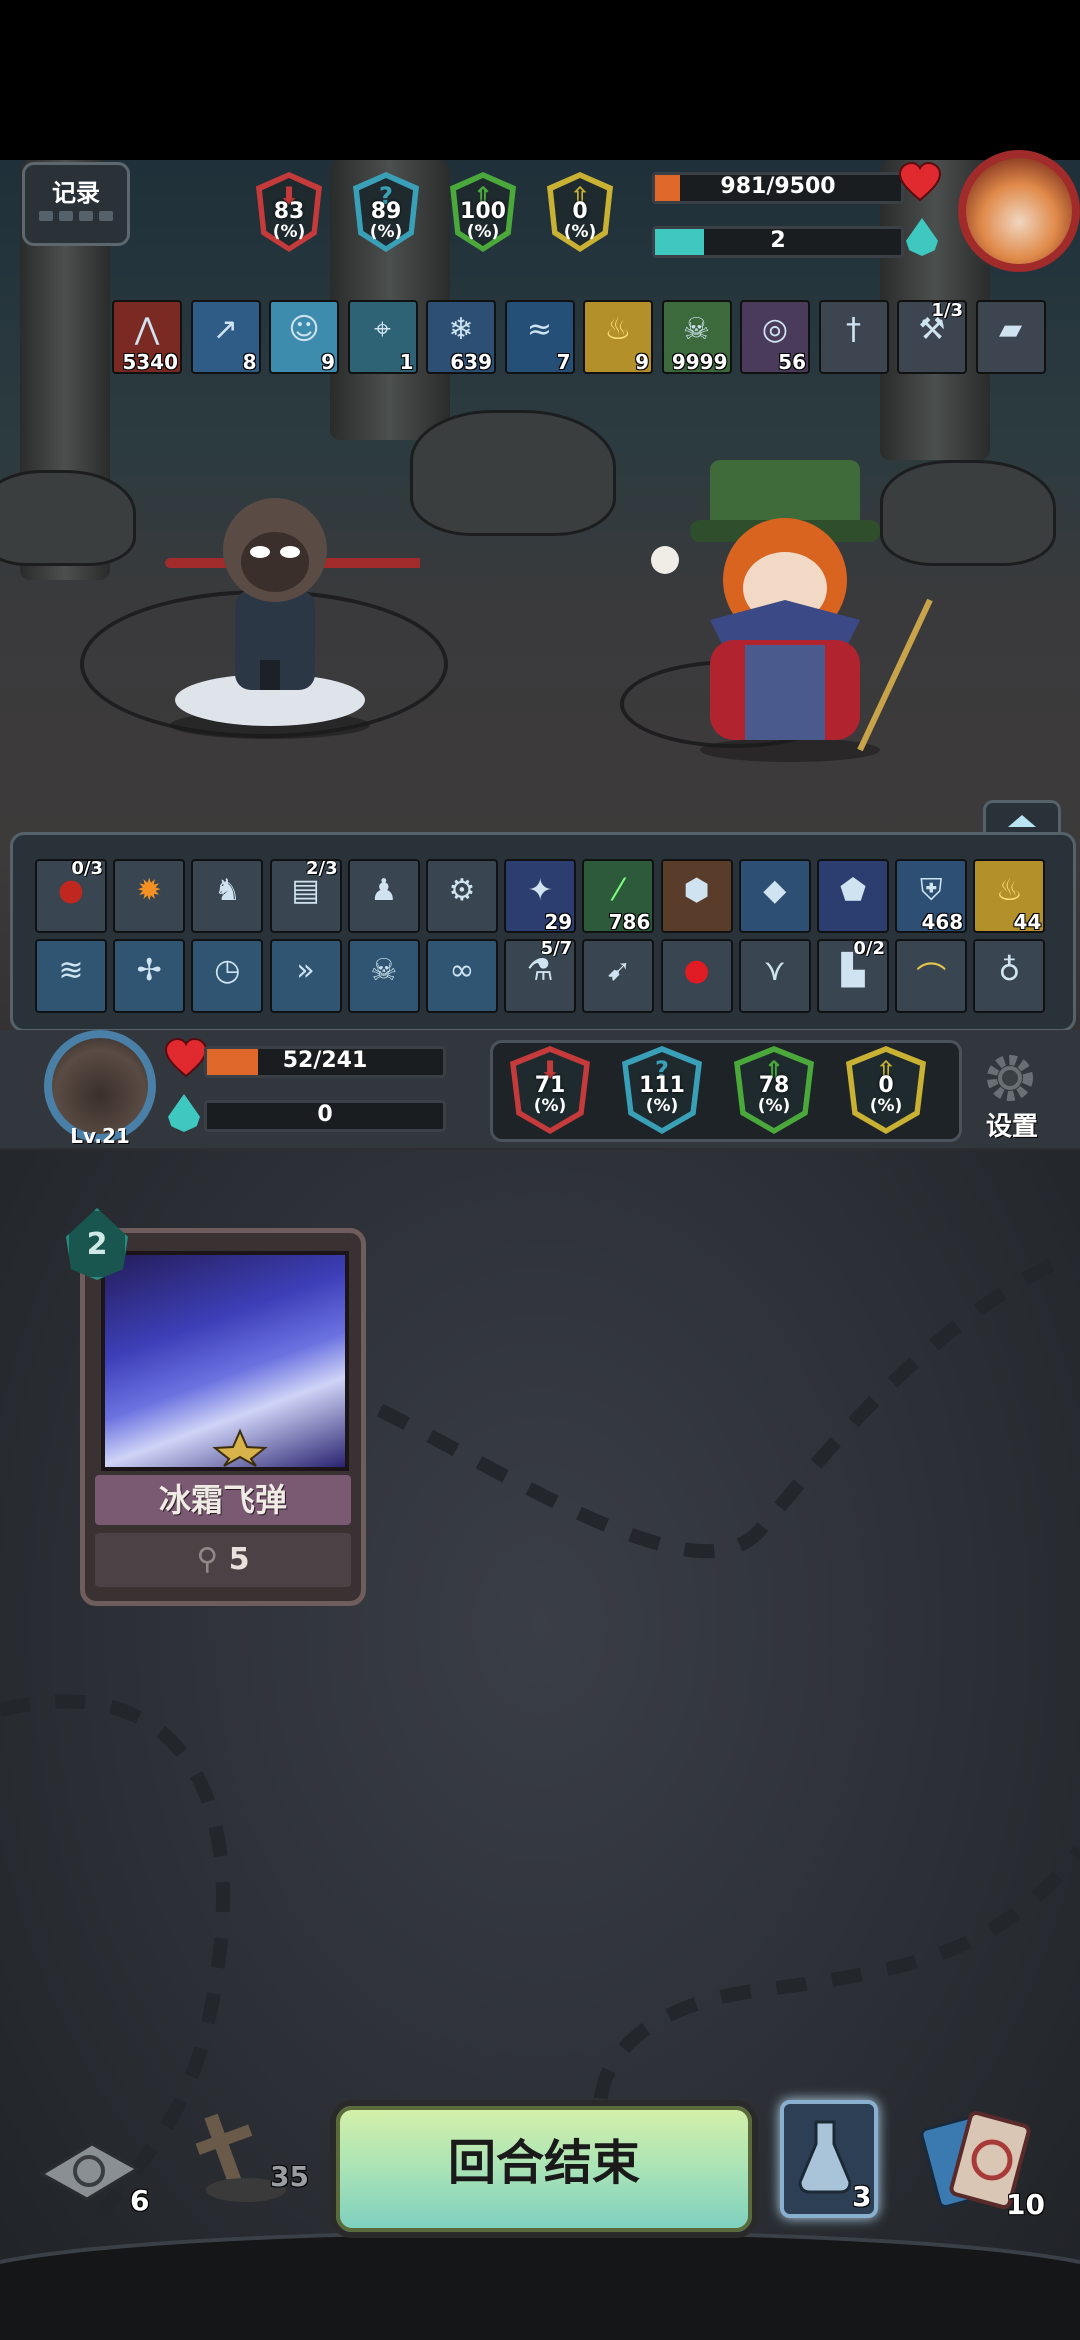  What do you see at coordinates (150, 362) in the screenshot?
I see `slot-count: 5340` at bounding box center [150, 362].